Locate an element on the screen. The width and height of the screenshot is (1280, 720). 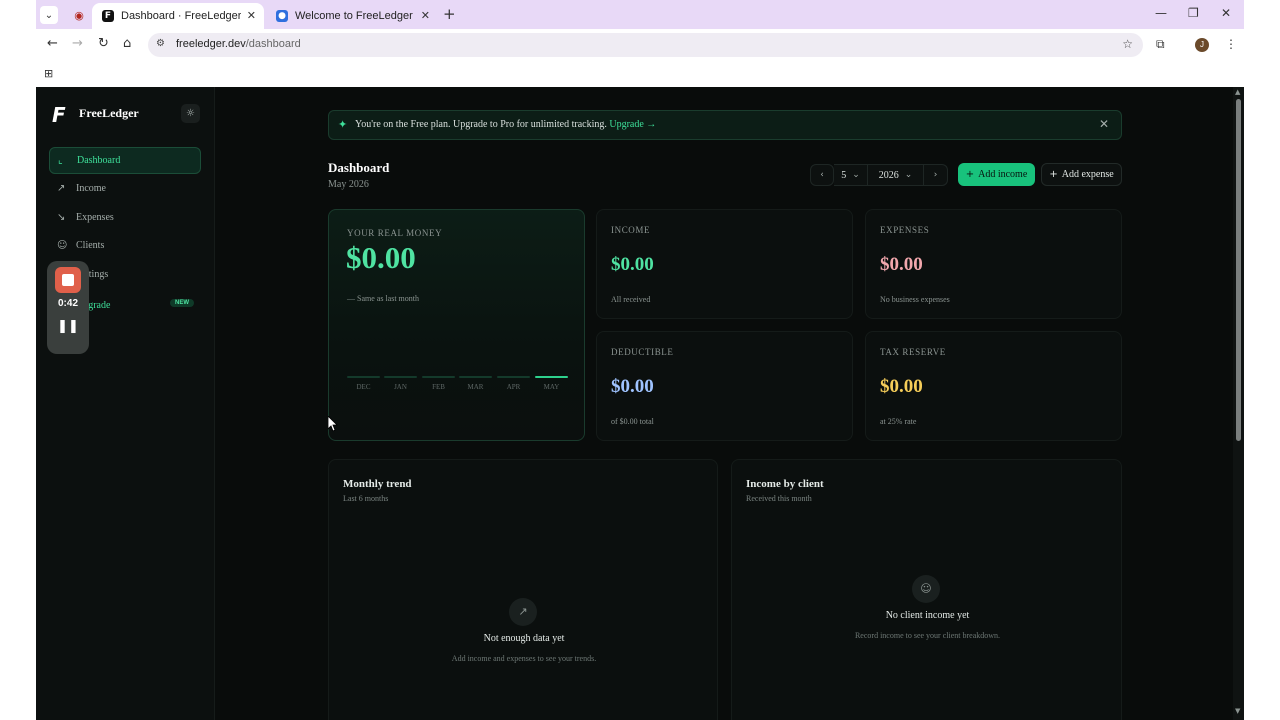
stat-label: EXPENSES is located at coordinates (905, 230).